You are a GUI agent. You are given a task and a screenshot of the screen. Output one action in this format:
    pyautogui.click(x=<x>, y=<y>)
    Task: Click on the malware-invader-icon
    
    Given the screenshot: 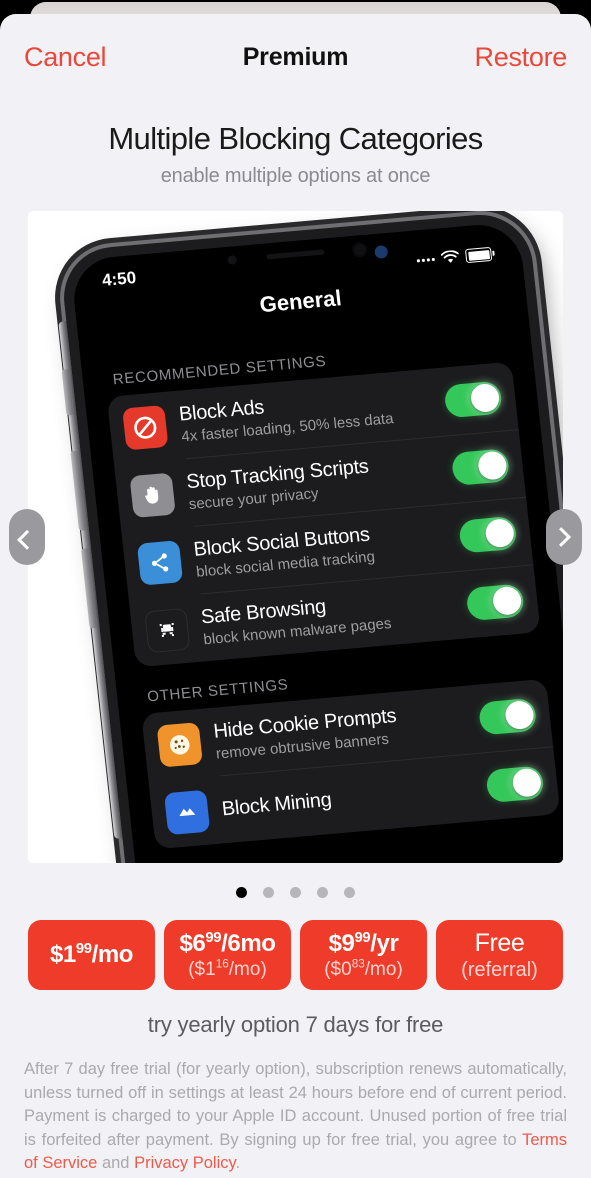 What is the action you would take?
    pyautogui.click(x=167, y=630)
    